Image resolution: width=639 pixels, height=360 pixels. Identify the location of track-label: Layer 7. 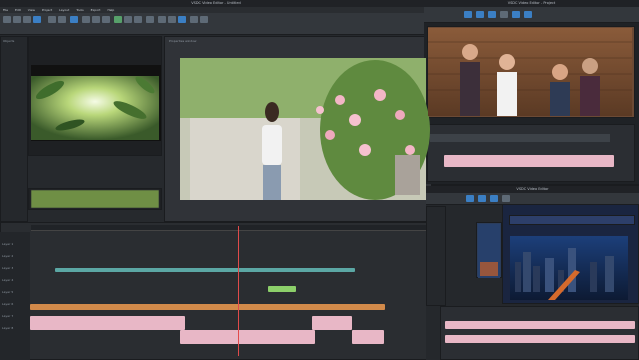
(8, 316).